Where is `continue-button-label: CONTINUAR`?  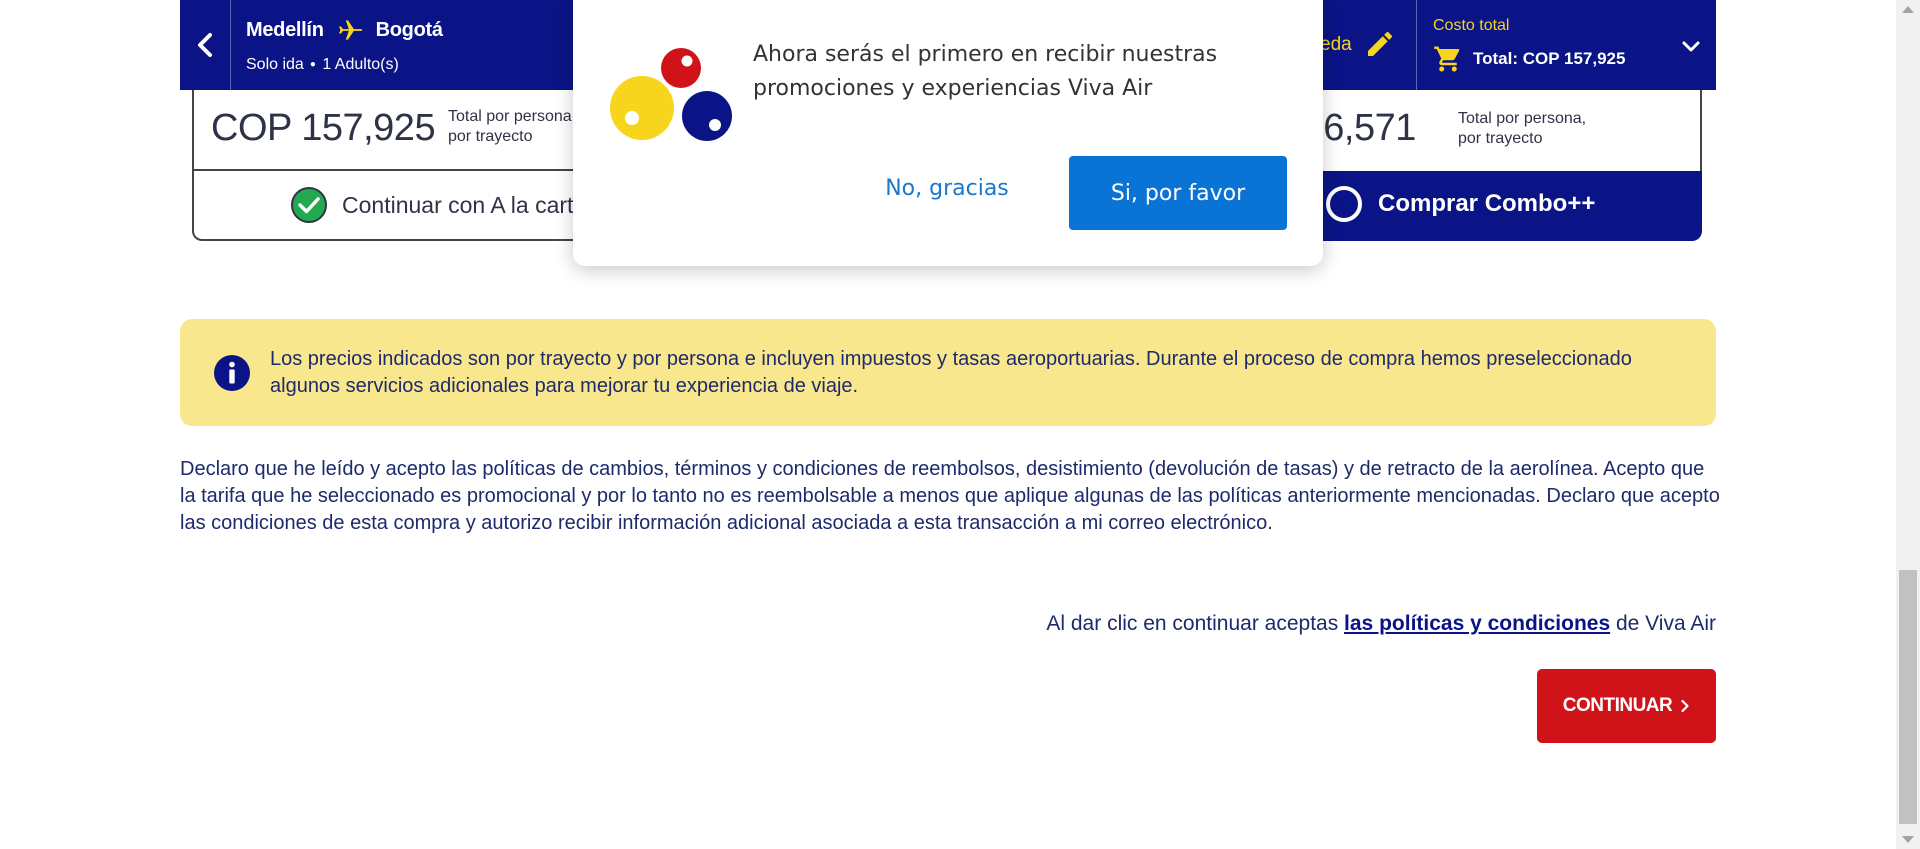 continue-button-label: CONTINUAR is located at coordinates (1617, 705).